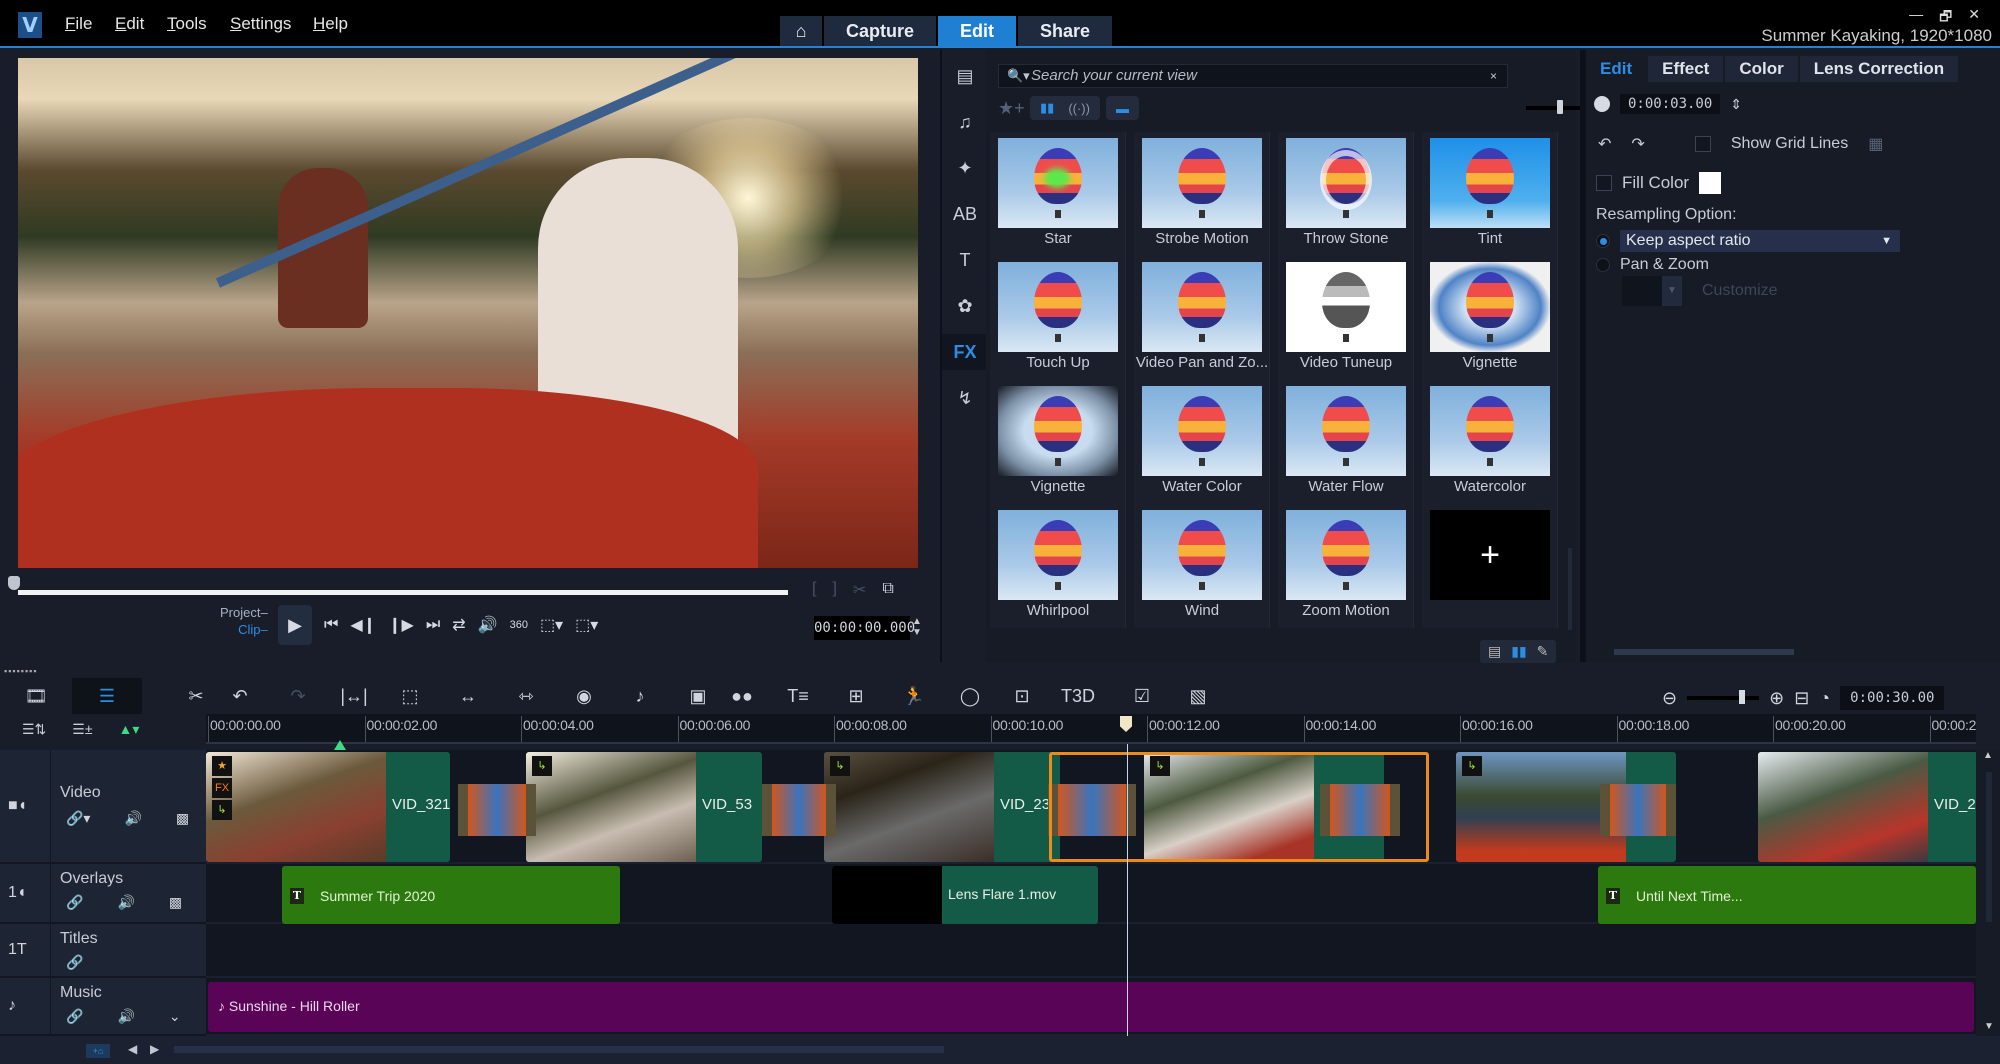 This screenshot has width=2000, height=1064. Describe the element at coordinates (1202, 194) in the screenshot. I see `effect-item: Strobe Motion` at that location.